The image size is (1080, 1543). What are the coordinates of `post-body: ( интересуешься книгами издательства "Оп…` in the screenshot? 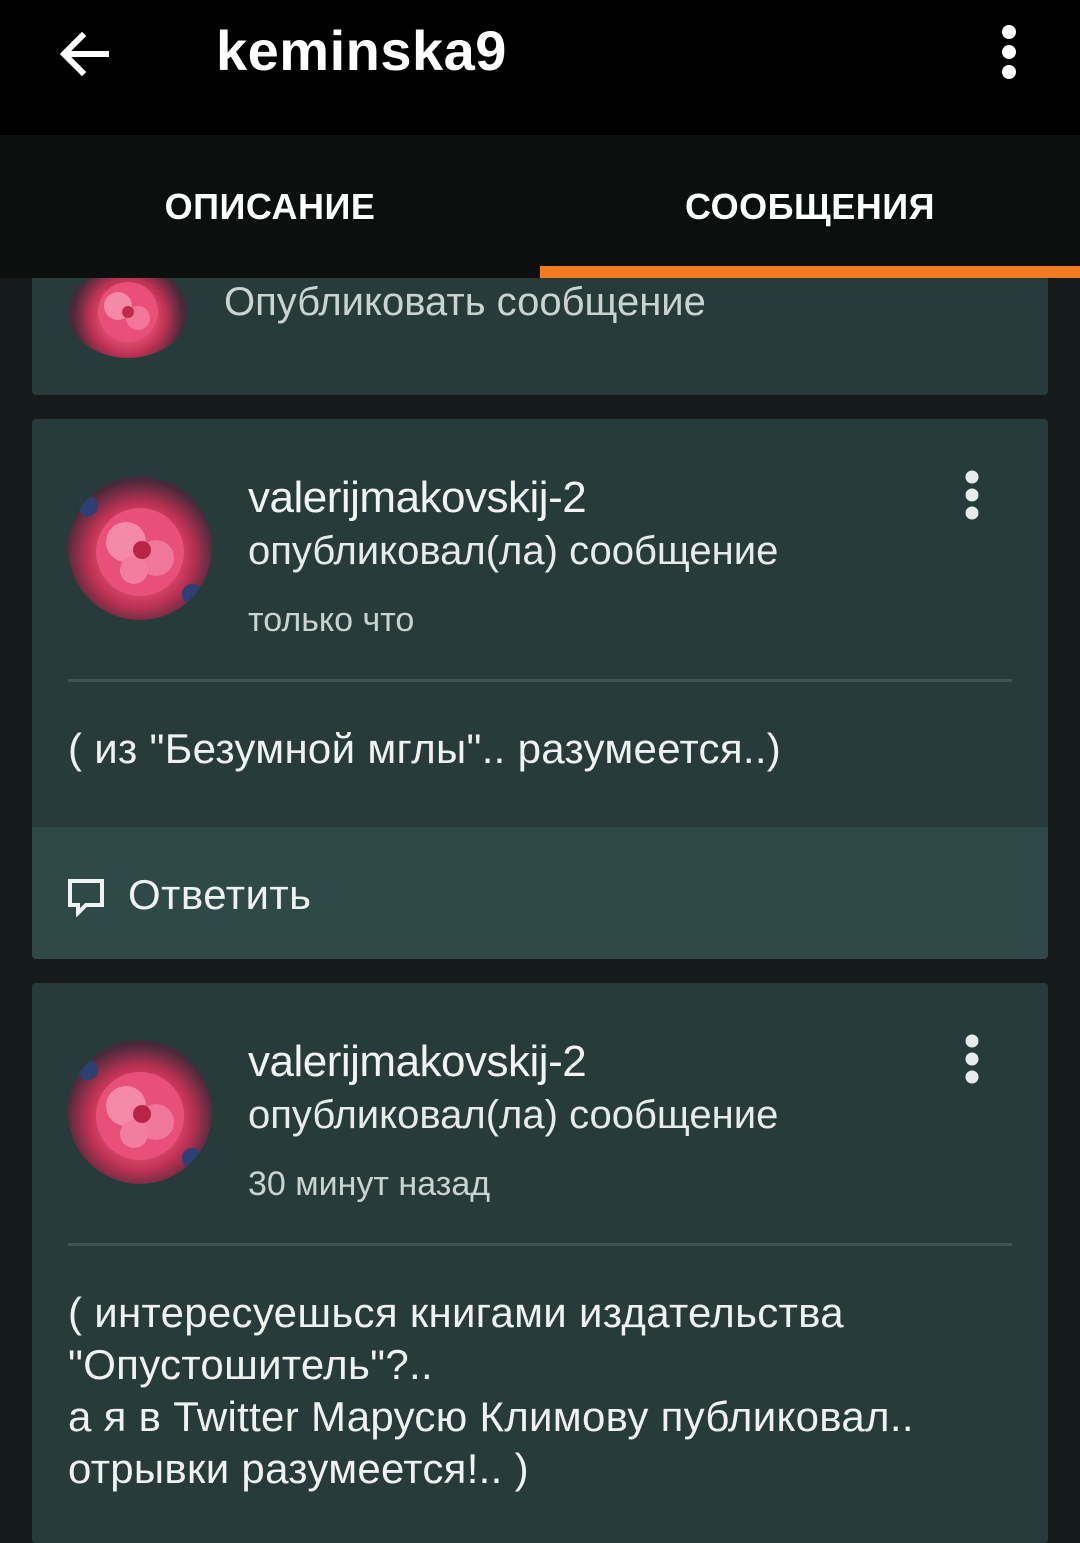 It's located at (543, 1391).